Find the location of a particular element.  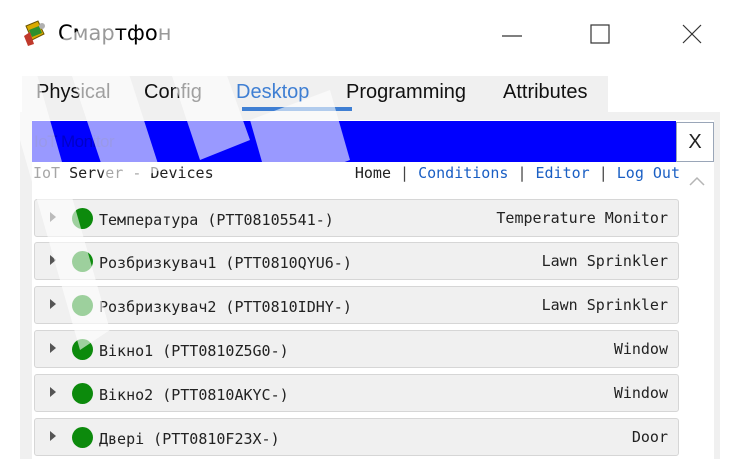

window-titlebar: Смартфон is located at coordinates (370, 33).